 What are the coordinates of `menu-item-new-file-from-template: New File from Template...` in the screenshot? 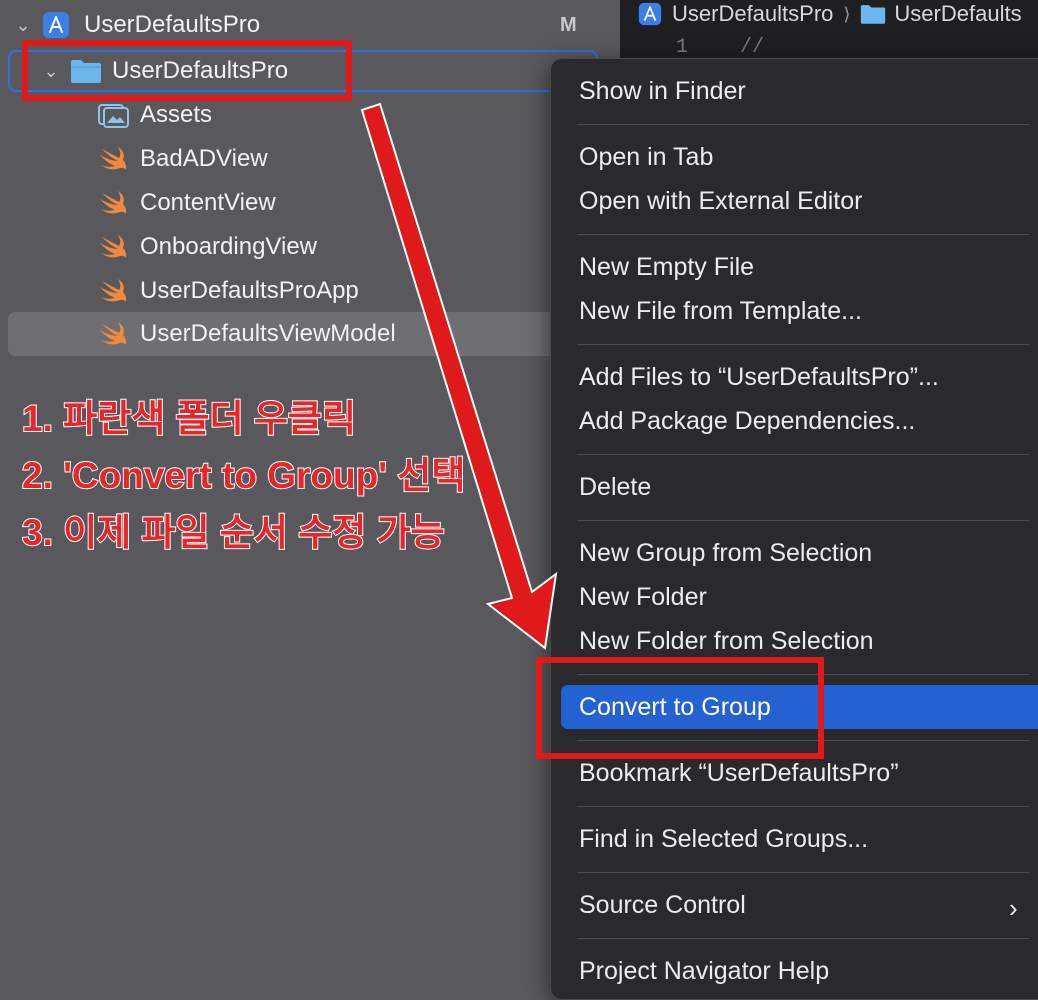 It's located at (720, 311).